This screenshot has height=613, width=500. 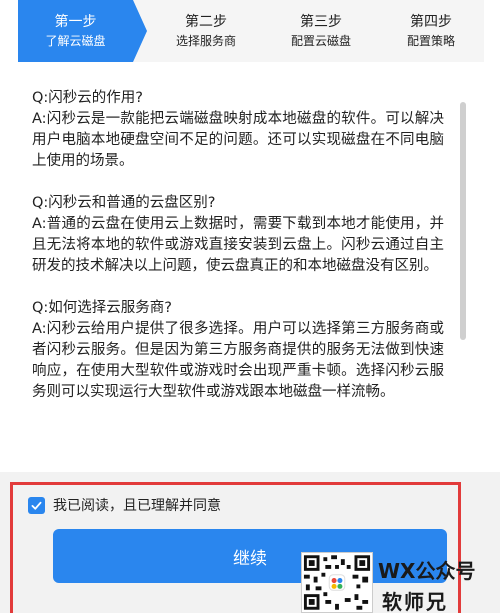 I want to click on watermark-line-1: WX公众号, so click(x=427, y=571).